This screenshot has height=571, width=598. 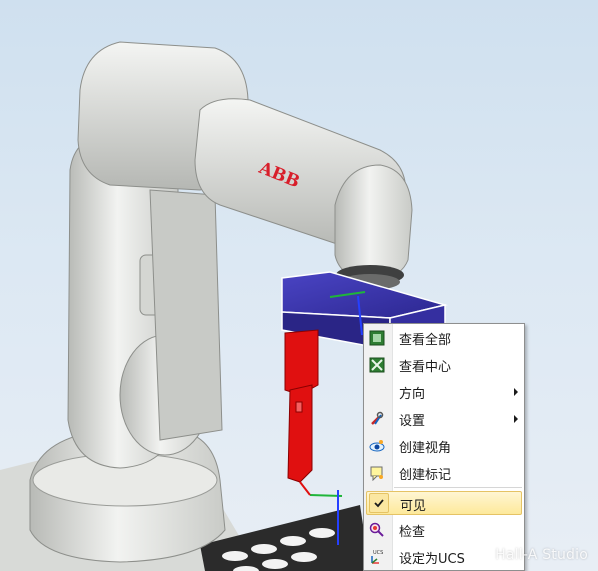 I want to click on view-center-icon, so click(x=377, y=365).